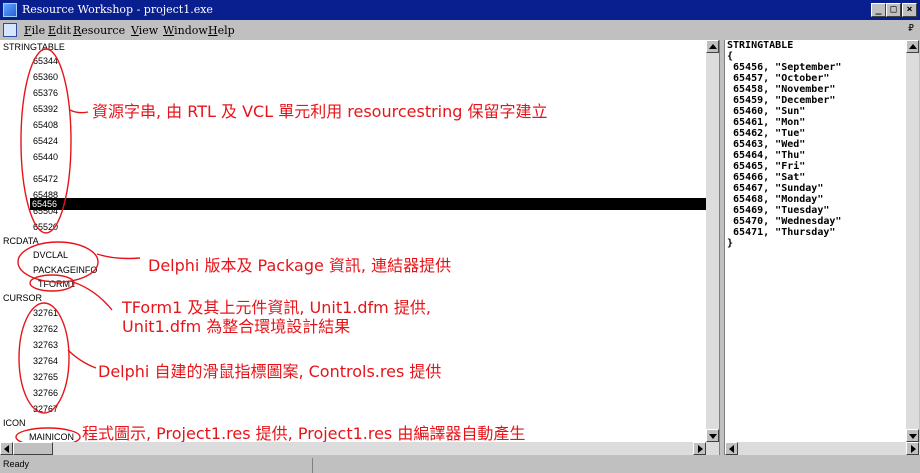 The width and height of the screenshot is (920, 473). What do you see at coordinates (460, 10) in the screenshot?
I see `title-bar: Resource Workshop - project1.exe _ □ ×` at bounding box center [460, 10].